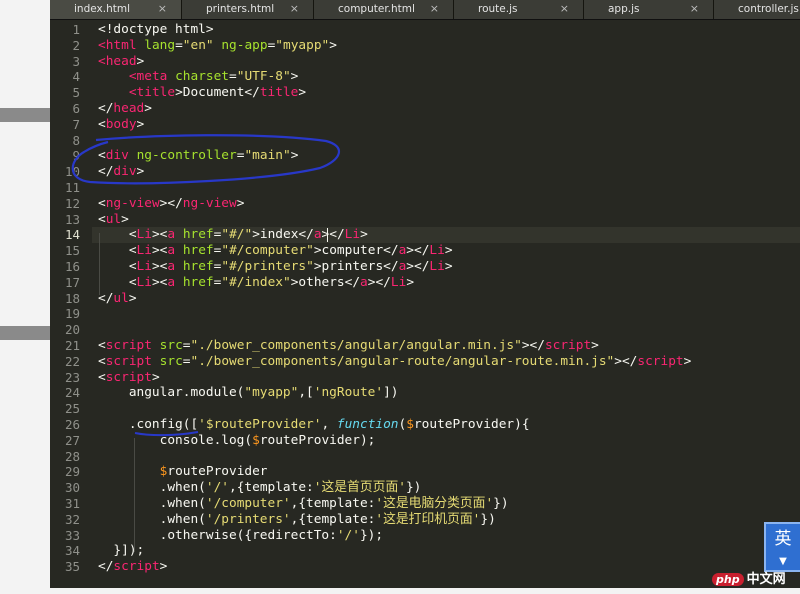 The image size is (800, 594). What do you see at coordinates (121, 551) in the screenshot?
I see `code-line: }]);` at bounding box center [121, 551].